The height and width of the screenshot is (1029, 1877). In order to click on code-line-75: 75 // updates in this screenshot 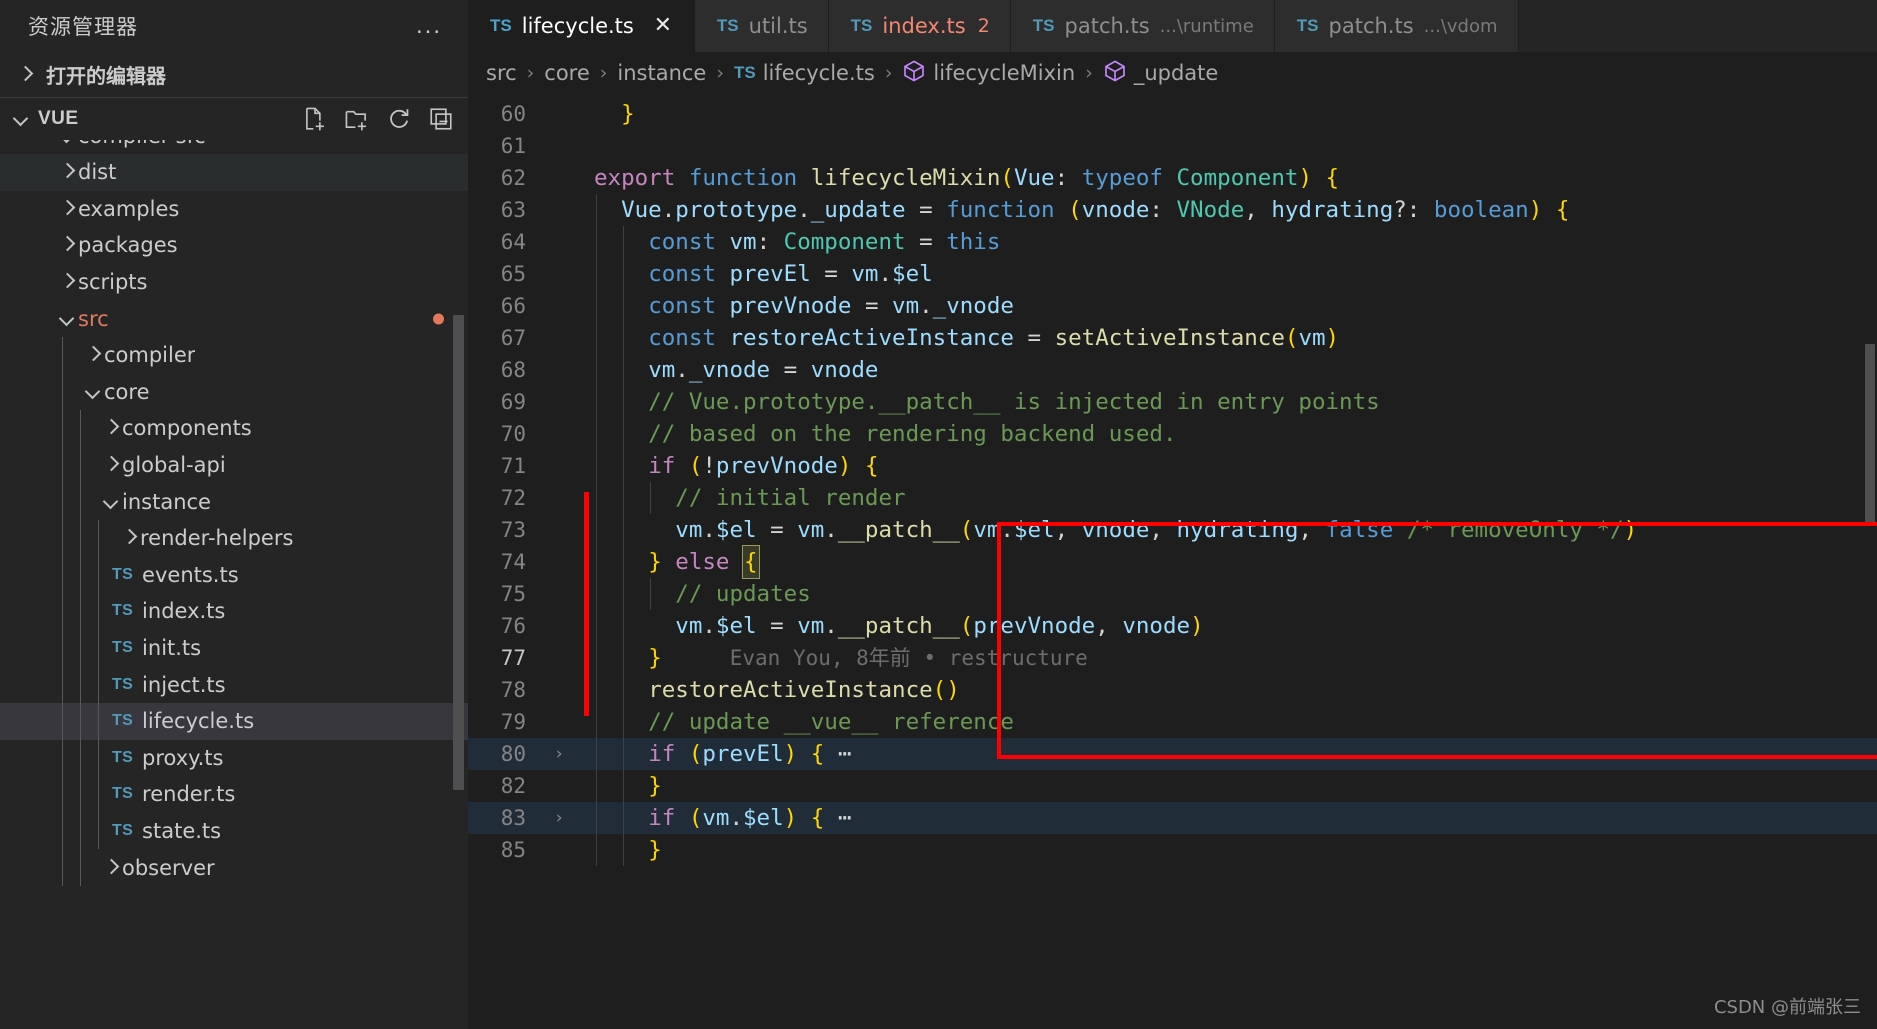, I will do `click(1172, 594)`.